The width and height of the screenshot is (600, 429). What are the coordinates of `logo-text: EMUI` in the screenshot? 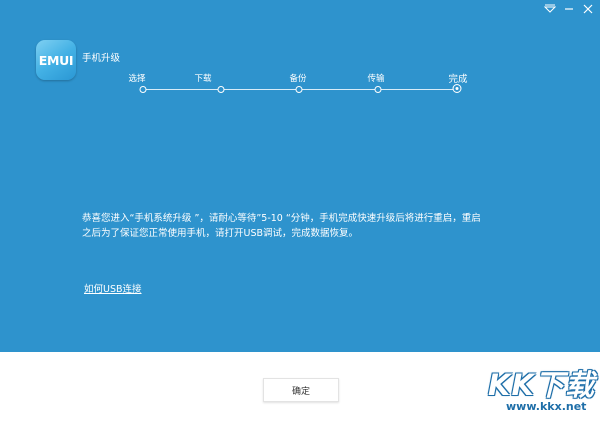 It's located at (56, 60).